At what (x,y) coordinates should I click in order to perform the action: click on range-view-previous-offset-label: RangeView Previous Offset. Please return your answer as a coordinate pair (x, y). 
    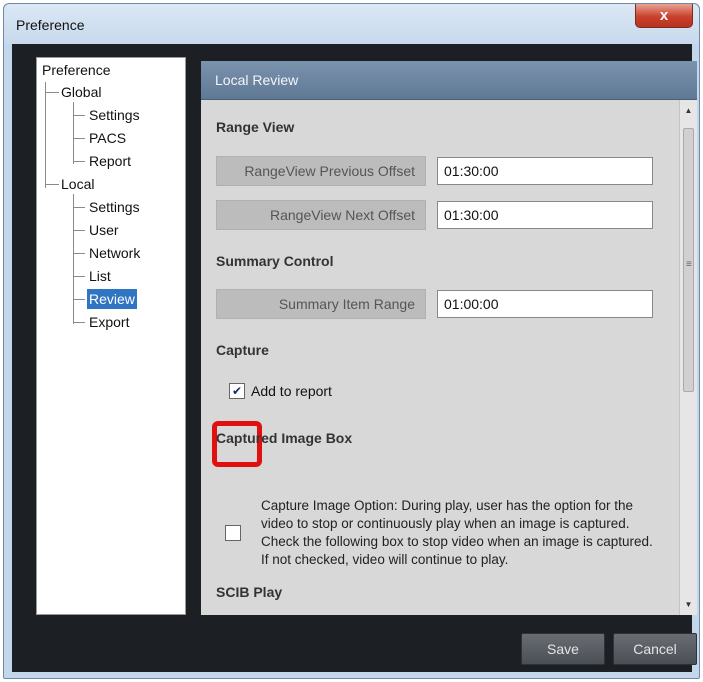
    Looking at the image, I should click on (321, 171).